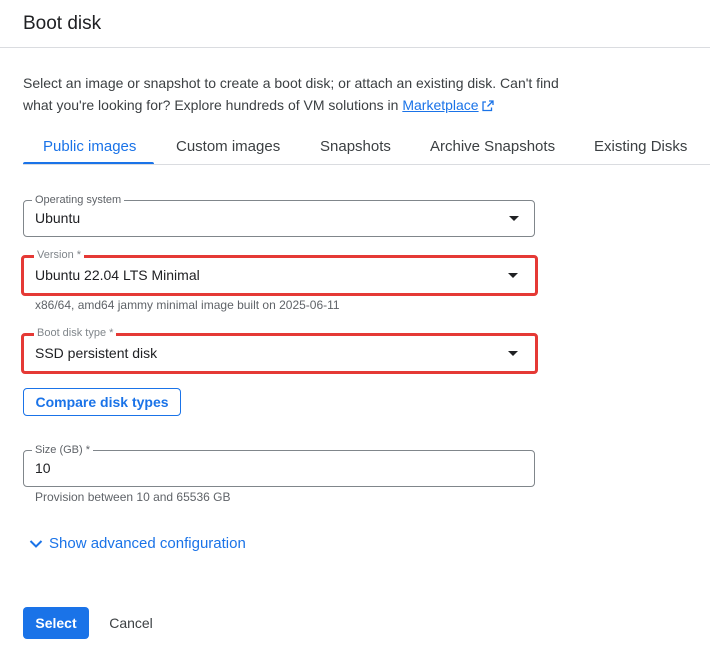 The image size is (710, 646). I want to click on show-advanced-configuration-toggle: Show advanced configuration, so click(137, 543).